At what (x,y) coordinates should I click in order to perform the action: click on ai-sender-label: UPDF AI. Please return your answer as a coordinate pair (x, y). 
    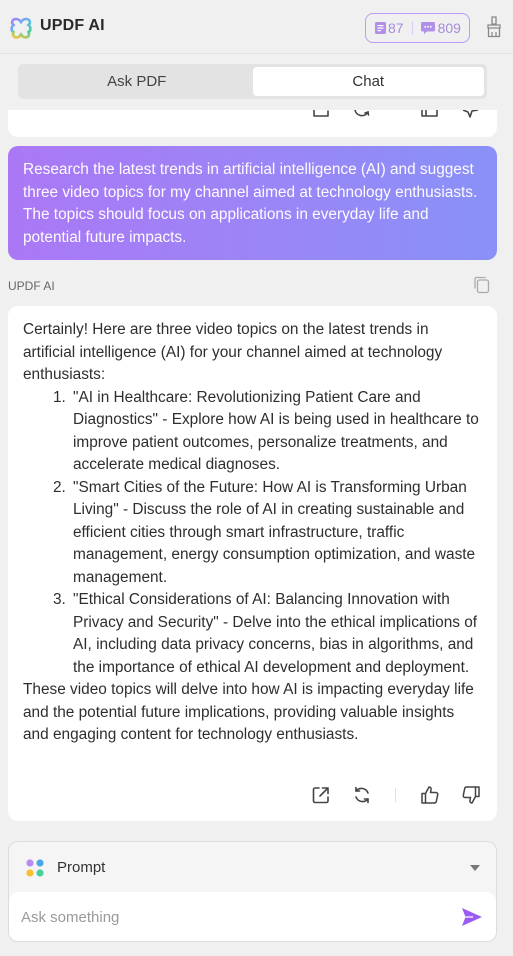
    Looking at the image, I should click on (31, 286).